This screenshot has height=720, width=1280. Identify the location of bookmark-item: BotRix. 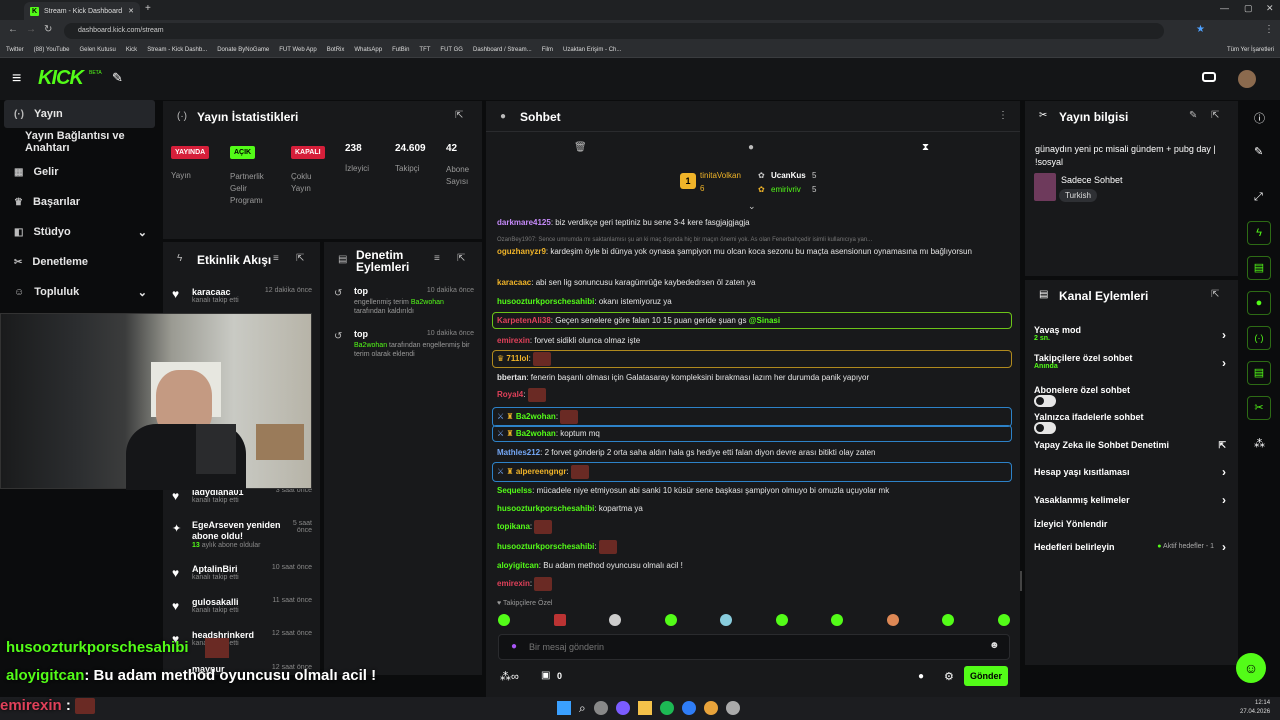
(336, 50).